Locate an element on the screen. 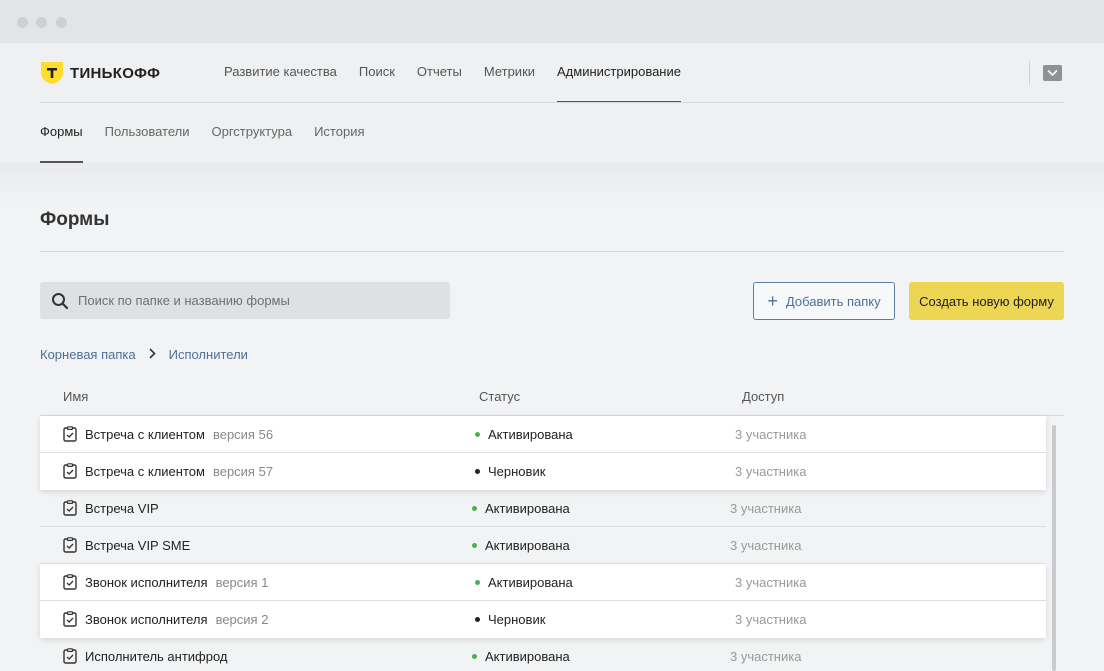  sub-nav: Формы Пользователи Оргструктура История is located at coordinates (213, 133).